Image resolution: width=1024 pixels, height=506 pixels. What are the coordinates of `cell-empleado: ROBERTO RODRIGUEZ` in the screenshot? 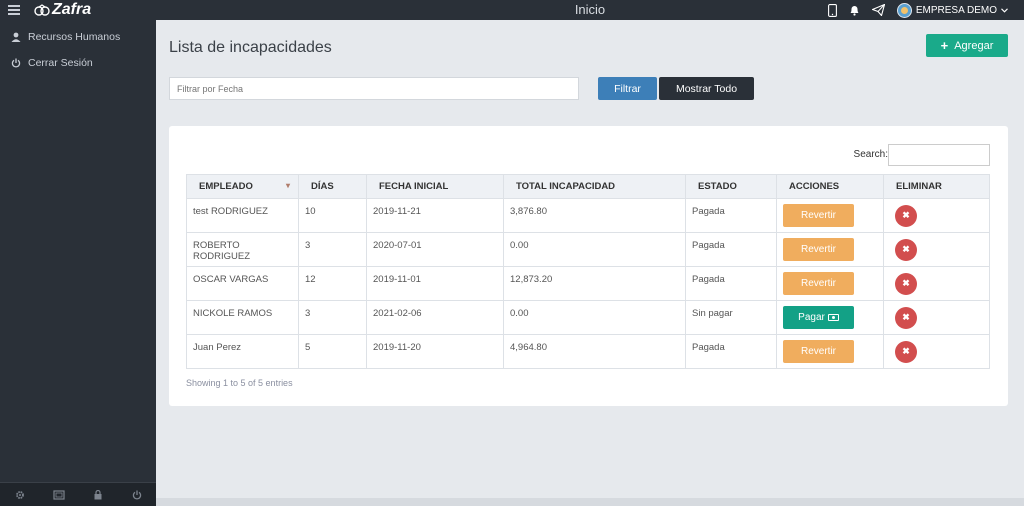 It's located at (242, 249).